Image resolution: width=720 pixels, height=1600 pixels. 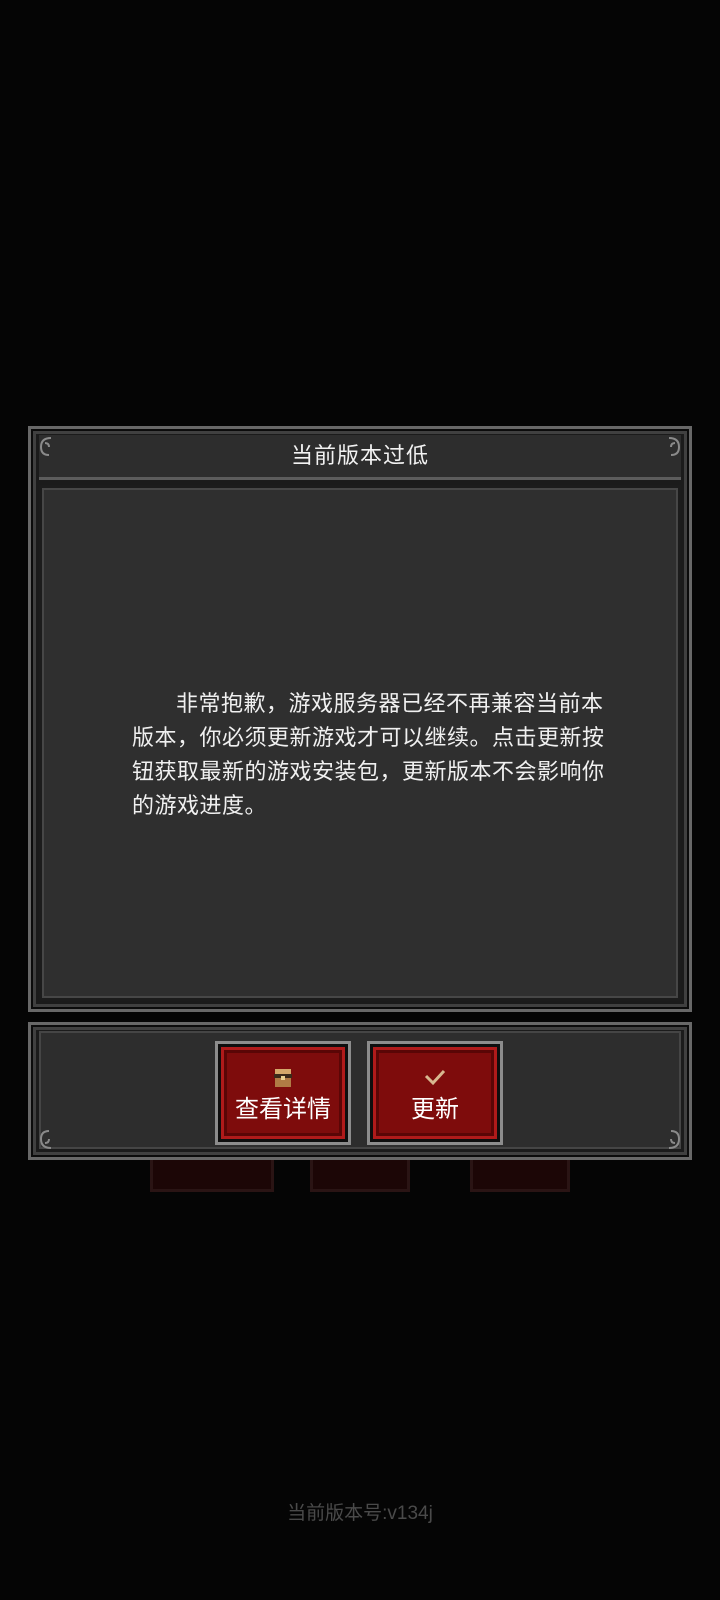 What do you see at coordinates (283, 1109) in the screenshot?
I see `view-details-label: 查看详情` at bounding box center [283, 1109].